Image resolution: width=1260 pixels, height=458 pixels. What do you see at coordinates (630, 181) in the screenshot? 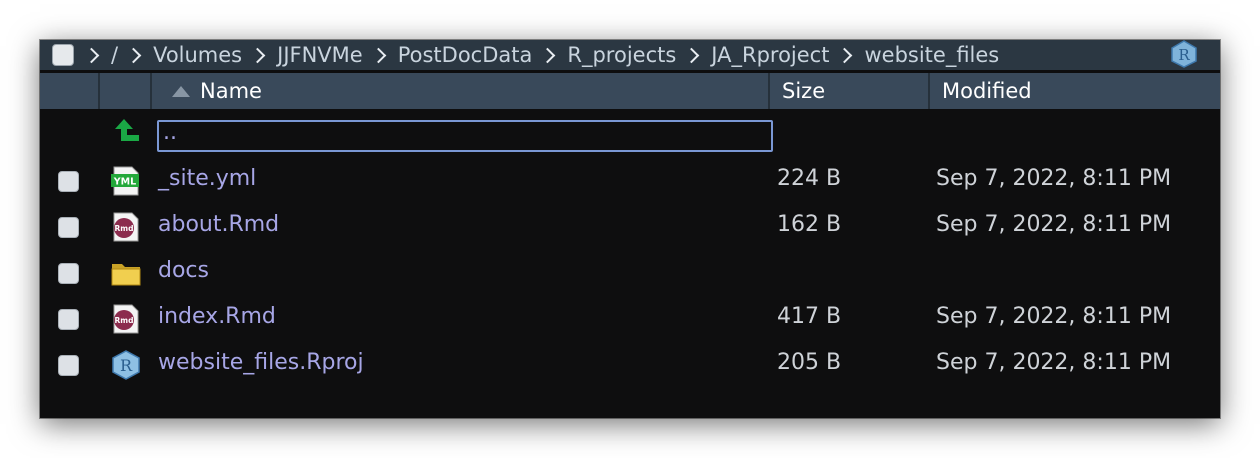
I see `file-row: YML _site.yml 224 B Sep 7, 2022, 8:11 PM` at bounding box center [630, 181].